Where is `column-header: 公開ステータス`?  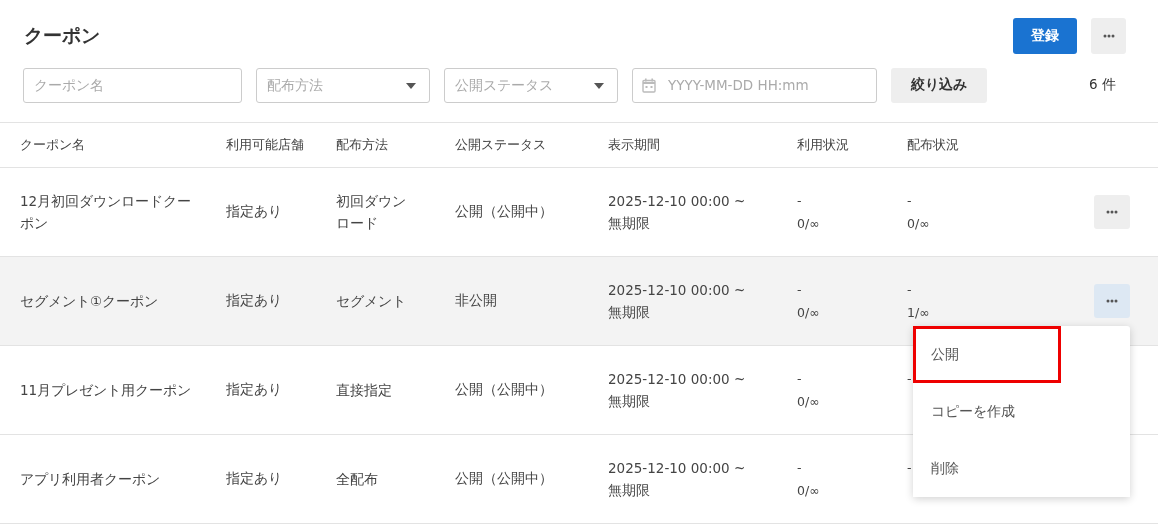
column-header: 公開ステータス is located at coordinates (501, 145).